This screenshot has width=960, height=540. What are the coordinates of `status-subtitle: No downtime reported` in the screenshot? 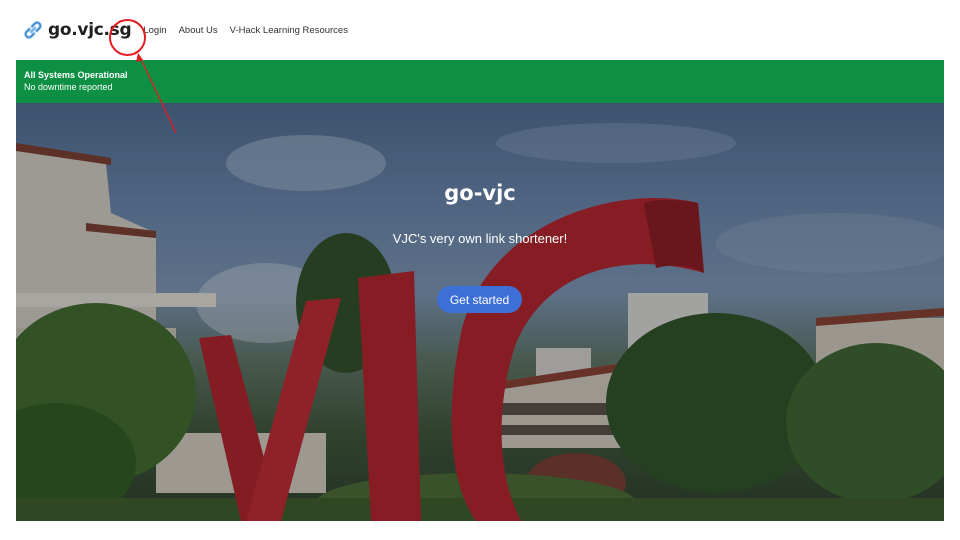 It's located at (68, 87).